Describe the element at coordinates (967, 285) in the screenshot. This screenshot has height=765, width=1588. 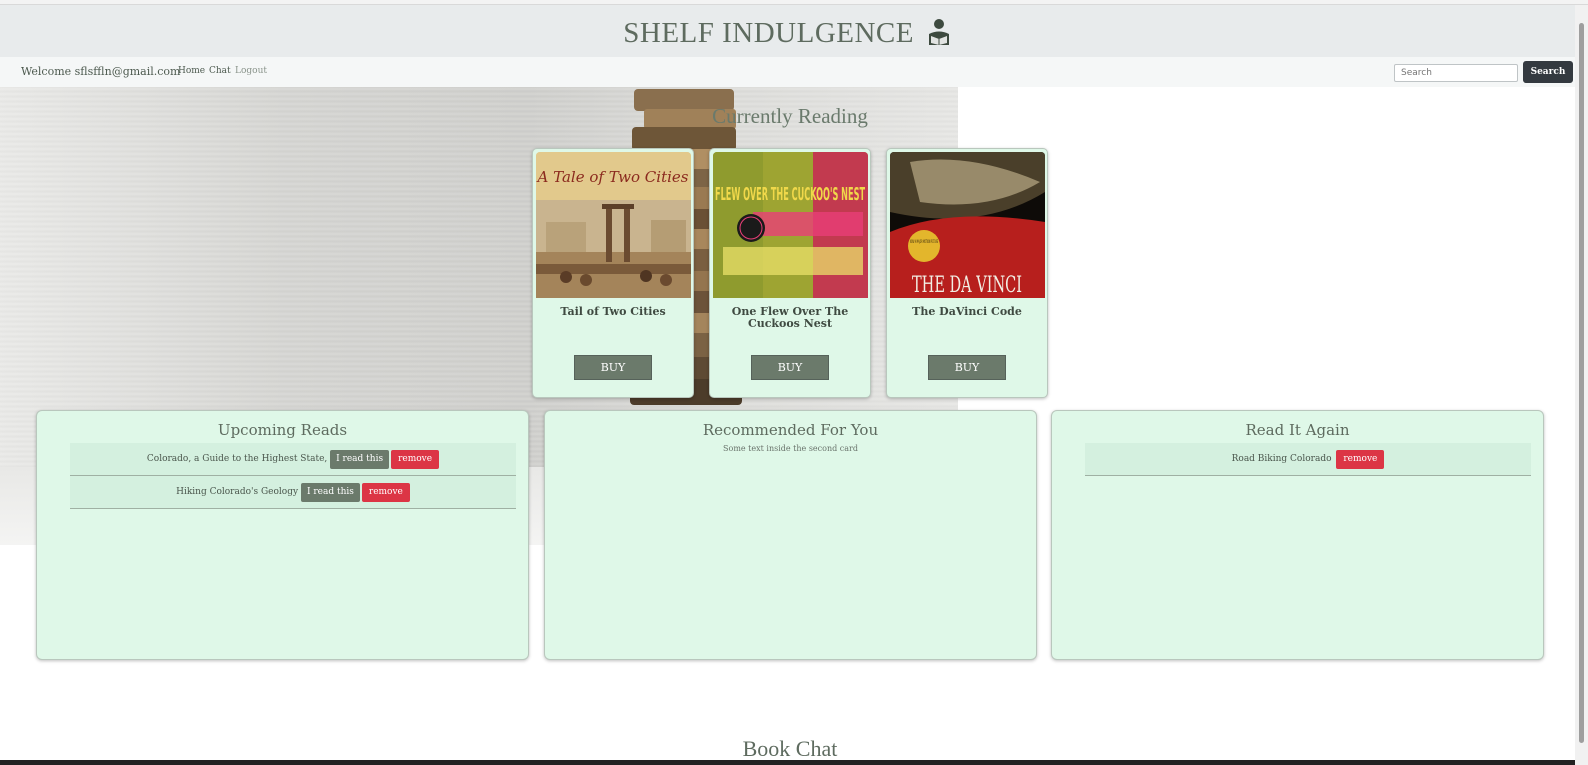
I see `cover-title-text: THE DA VINCI` at that location.